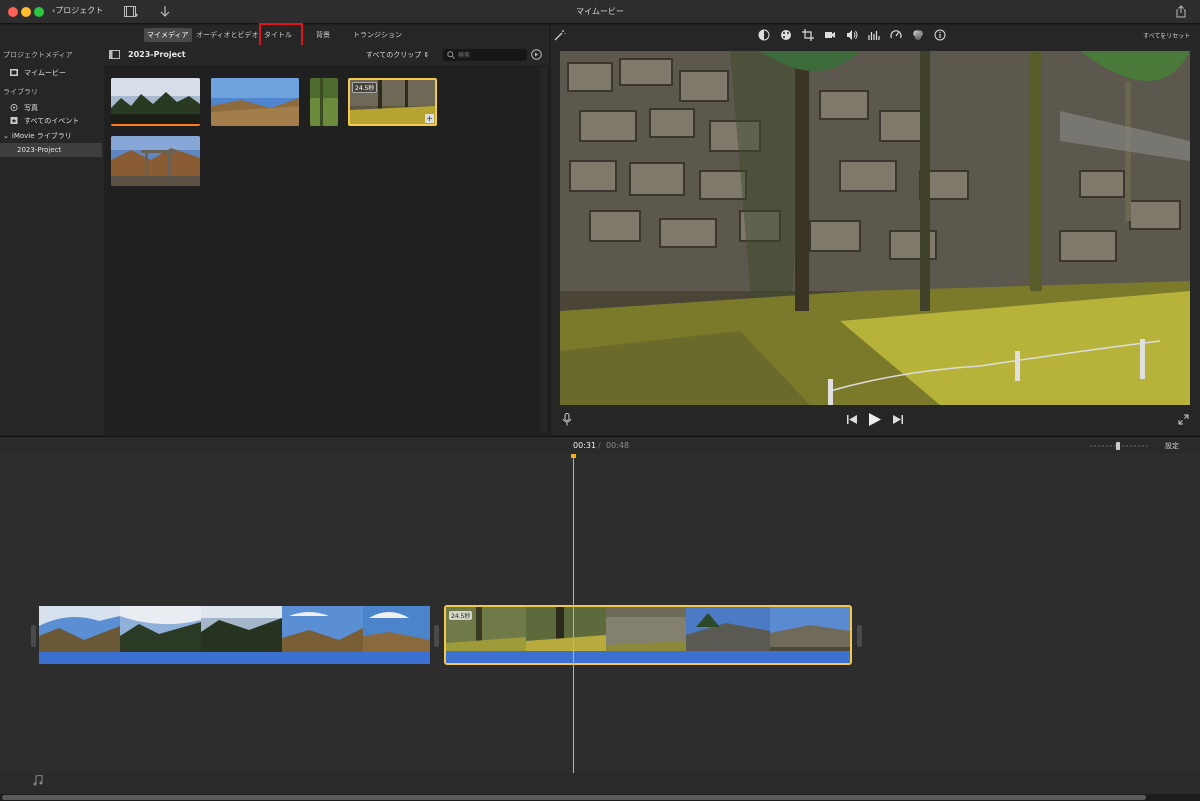 Image resolution: width=1200 pixels, height=801 pixels. I want to click on sidebar-item-my-movie: マイムービー, so click(38, 73).